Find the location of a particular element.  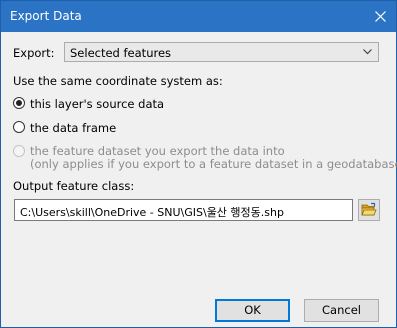

open-folder-icon is located at coordinates (369, 209).